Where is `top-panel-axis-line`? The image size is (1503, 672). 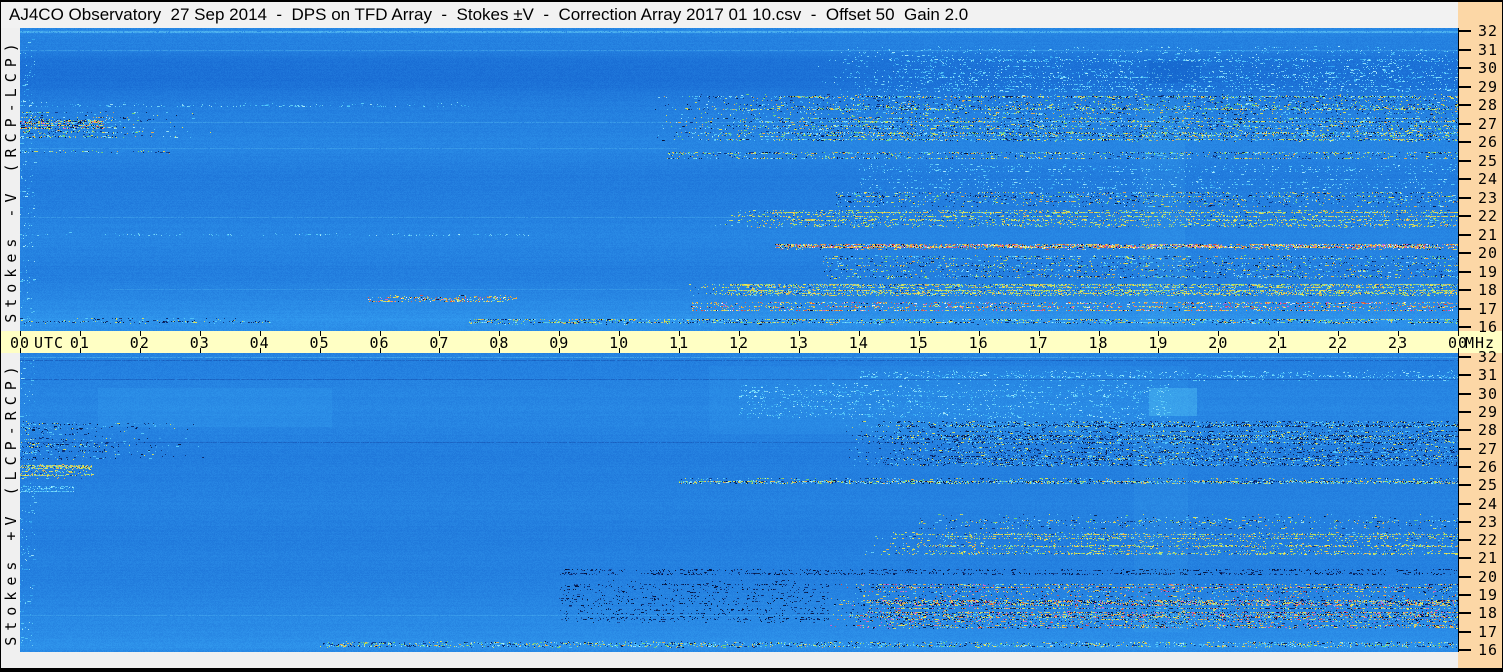
top-panel-axis-line is located at coordinates (1458, 179).